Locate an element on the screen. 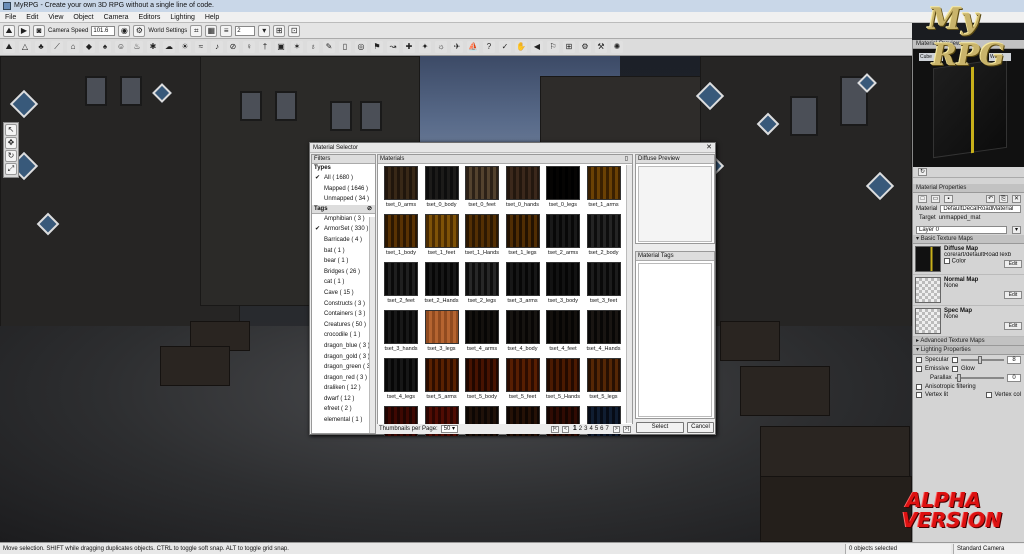  tag-filter-item: dwarf ( 12 ) is located at coordinates (343, 399).